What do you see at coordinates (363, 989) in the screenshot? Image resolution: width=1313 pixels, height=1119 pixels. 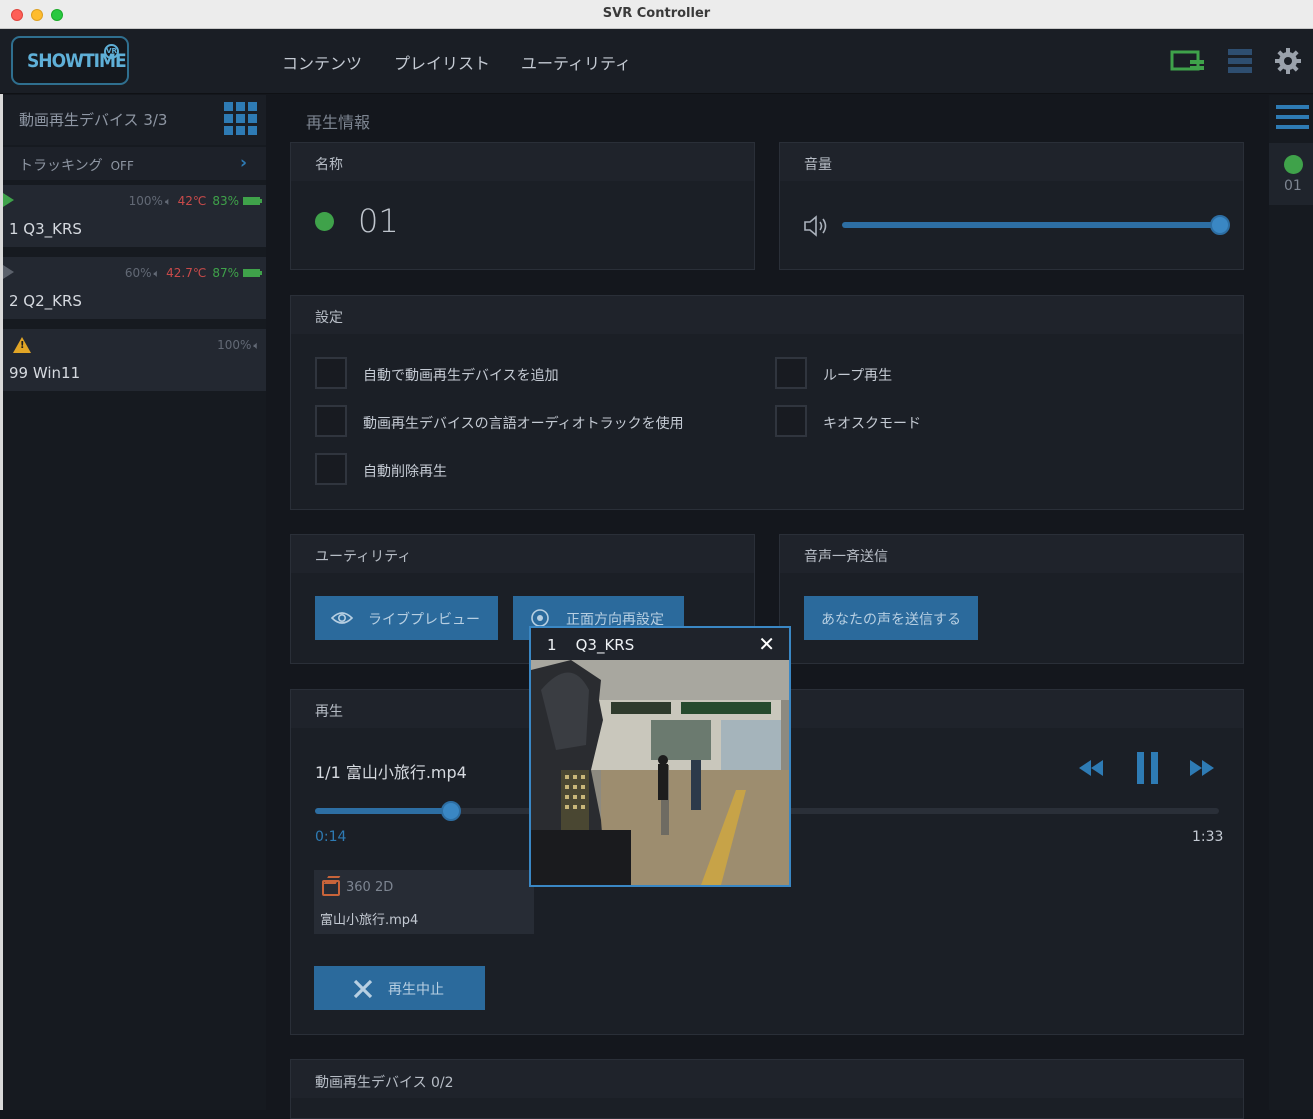 I see `close-icon` at bounding box center [363, 989].